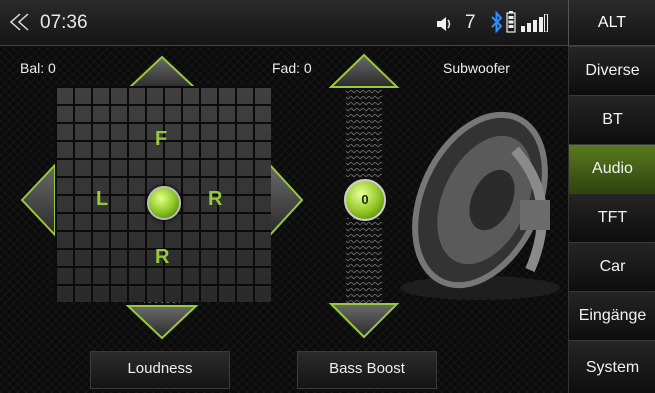 This screenshot has width=655, height=393. I want to click on sidebar-item-tft: TFT, so click(612, 217).